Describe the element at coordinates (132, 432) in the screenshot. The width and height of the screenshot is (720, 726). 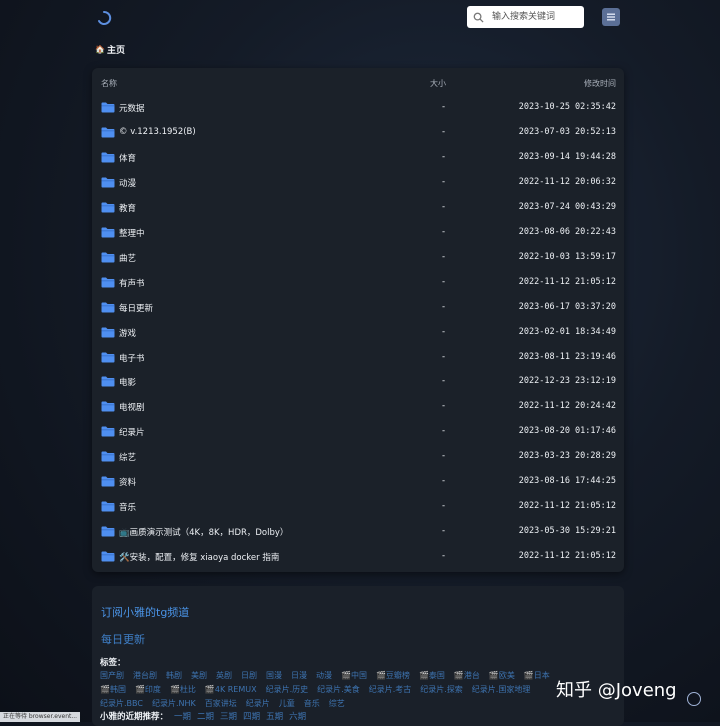
I see `file-name: 纪录片` at that location.